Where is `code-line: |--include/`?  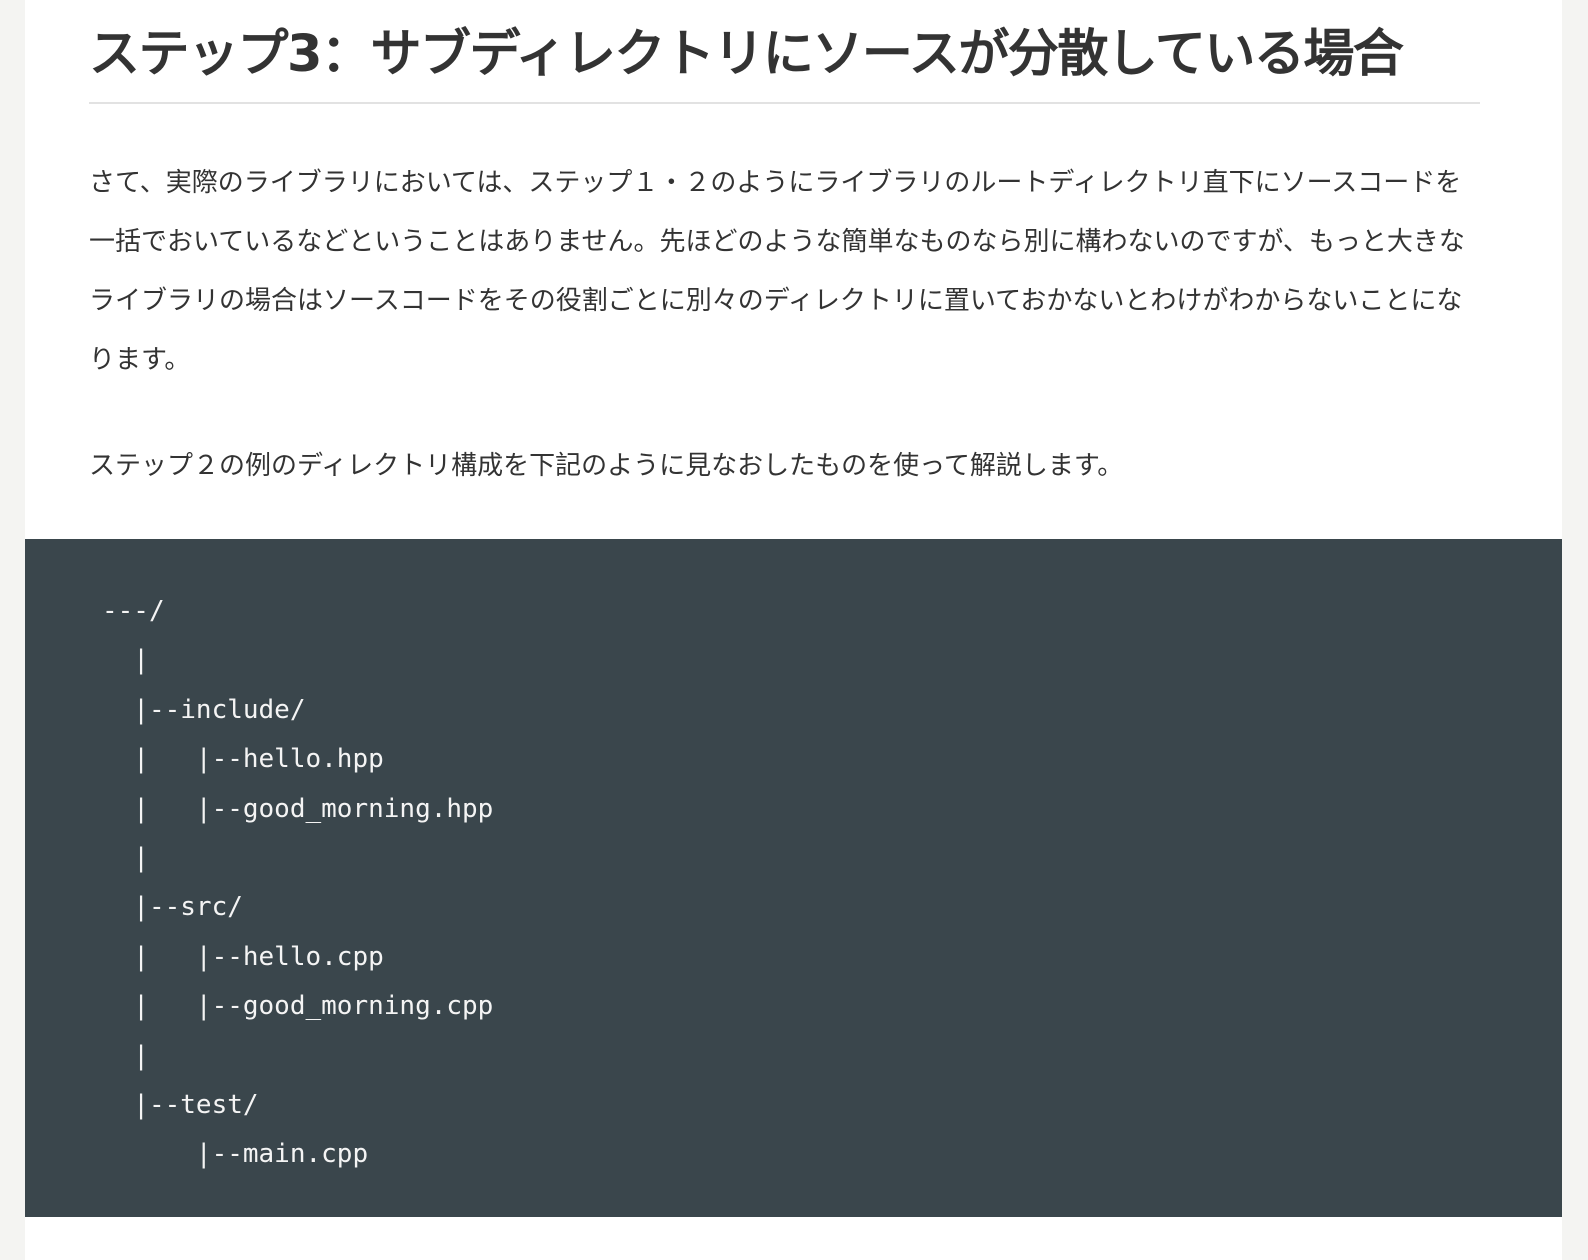
code-line: |--include/ is located at coordinates (204, 709).